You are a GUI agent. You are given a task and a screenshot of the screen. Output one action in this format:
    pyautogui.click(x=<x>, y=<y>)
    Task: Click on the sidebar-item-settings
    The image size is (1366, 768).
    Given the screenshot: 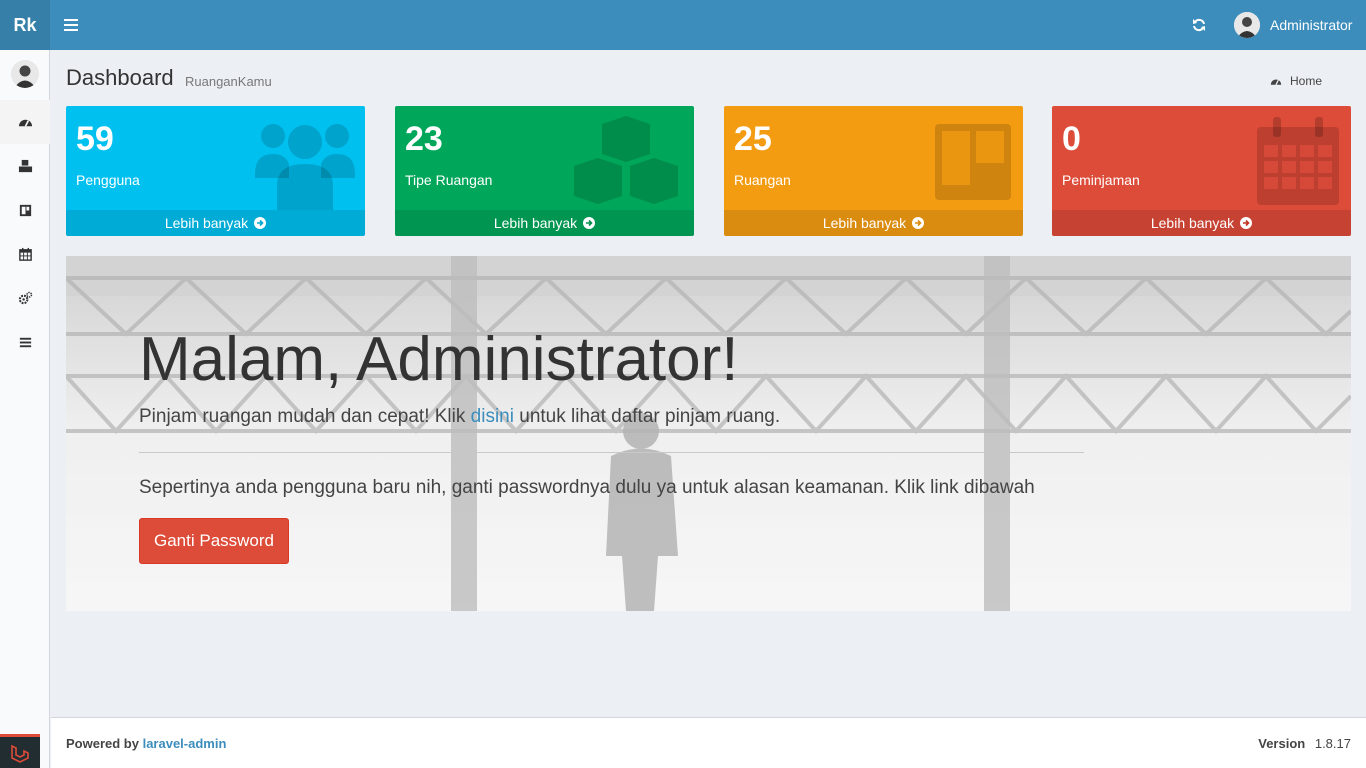 What is the action you would take?
    pyautogui.click(x=25, y=298)
    